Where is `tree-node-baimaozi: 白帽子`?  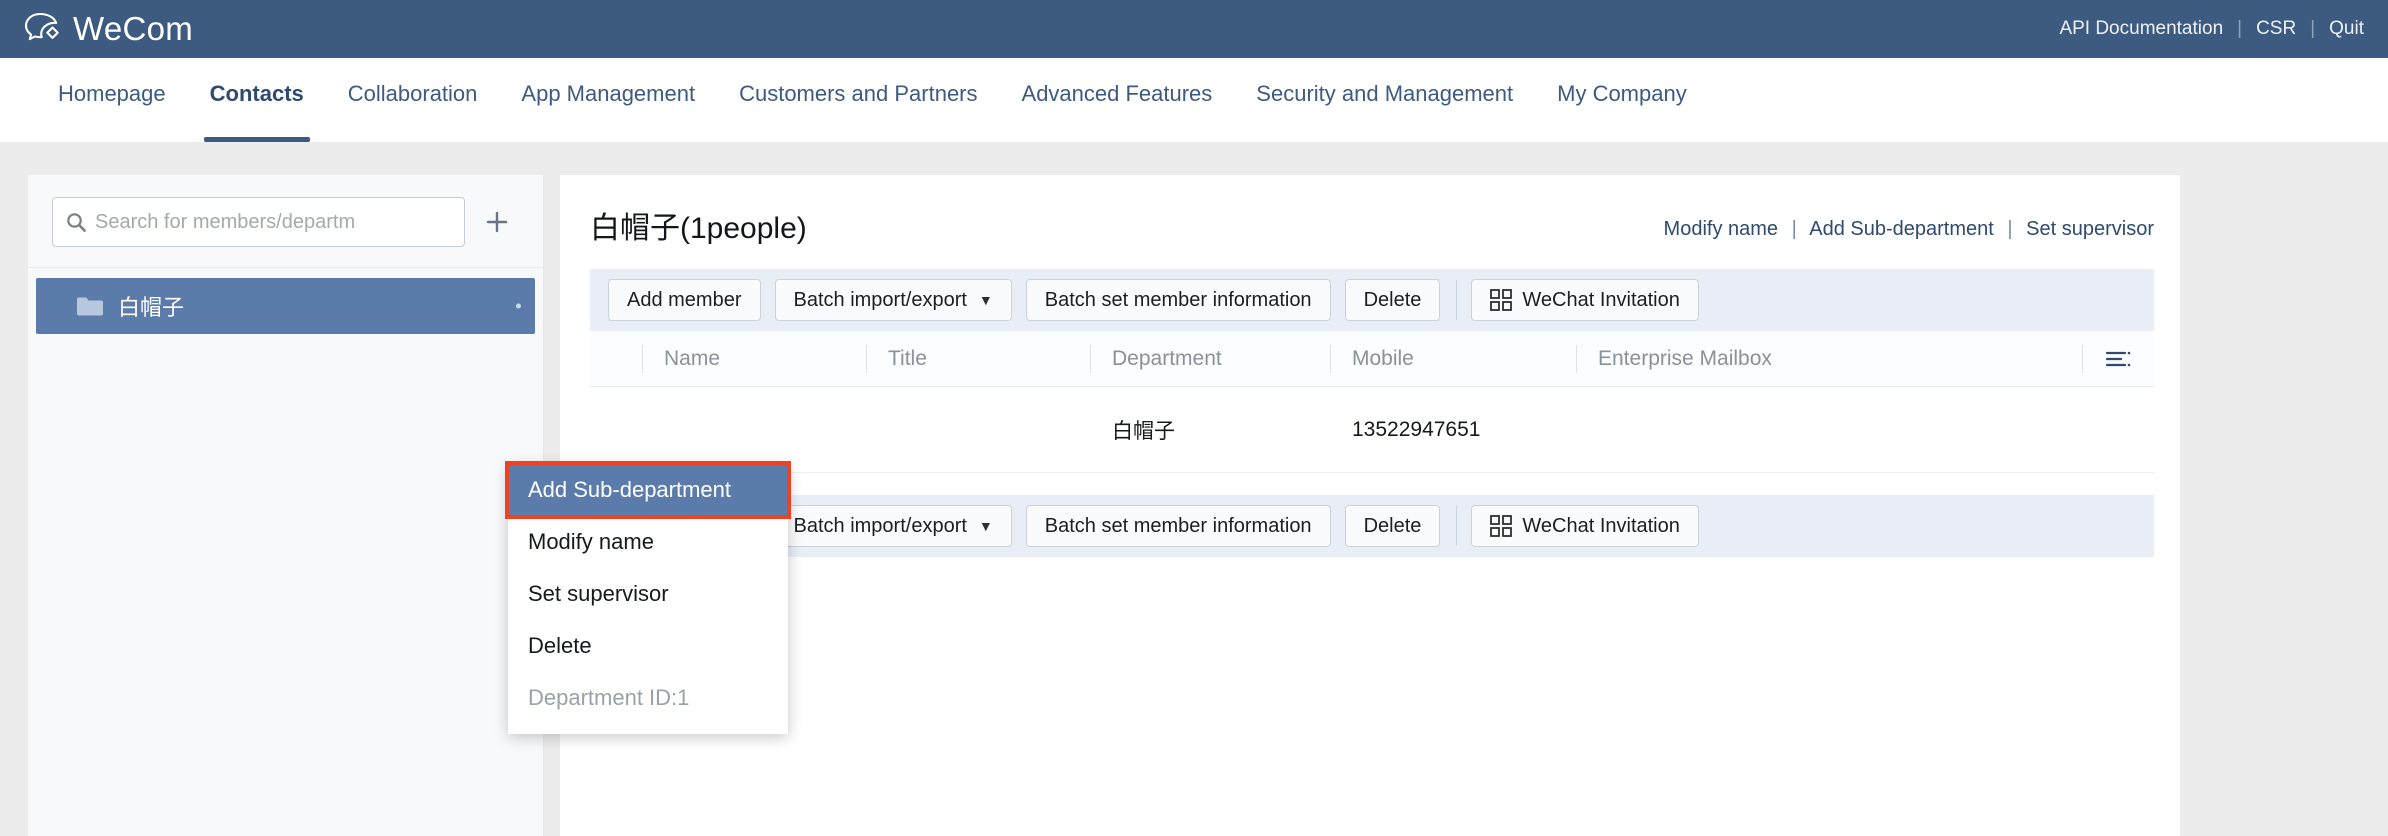
tree-node-baimaozi: 白帽子 is located at coordinates (285, 306).